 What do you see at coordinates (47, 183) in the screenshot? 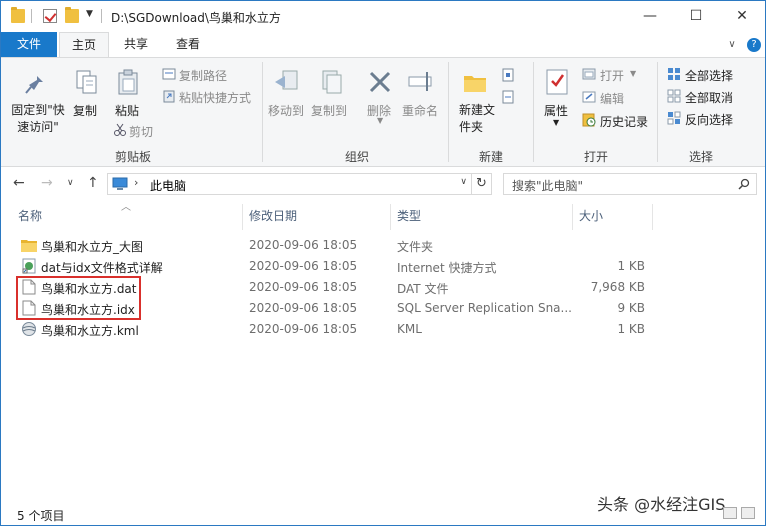
I see `forward-arrow-icon: →` at bounding box center [47, 183].